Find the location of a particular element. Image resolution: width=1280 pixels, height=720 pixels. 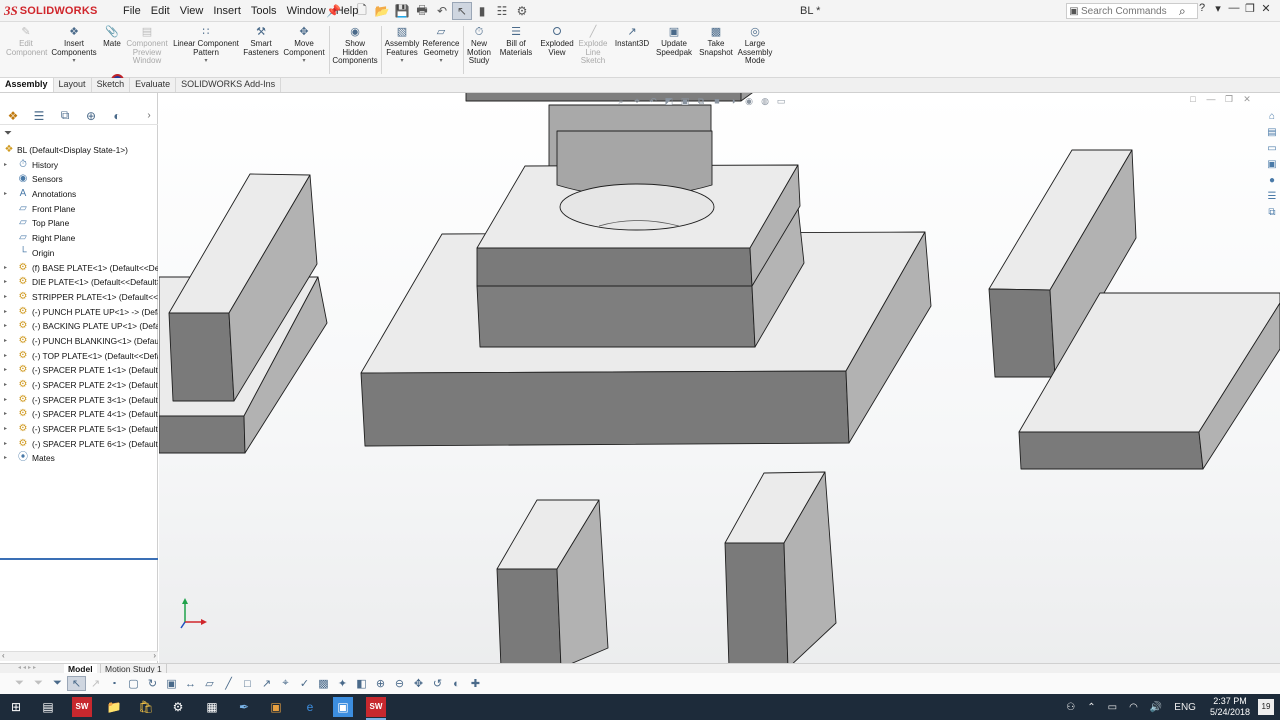

clock: 2:37 PM 5/24/2018 is located at coordinates (1230, 707).